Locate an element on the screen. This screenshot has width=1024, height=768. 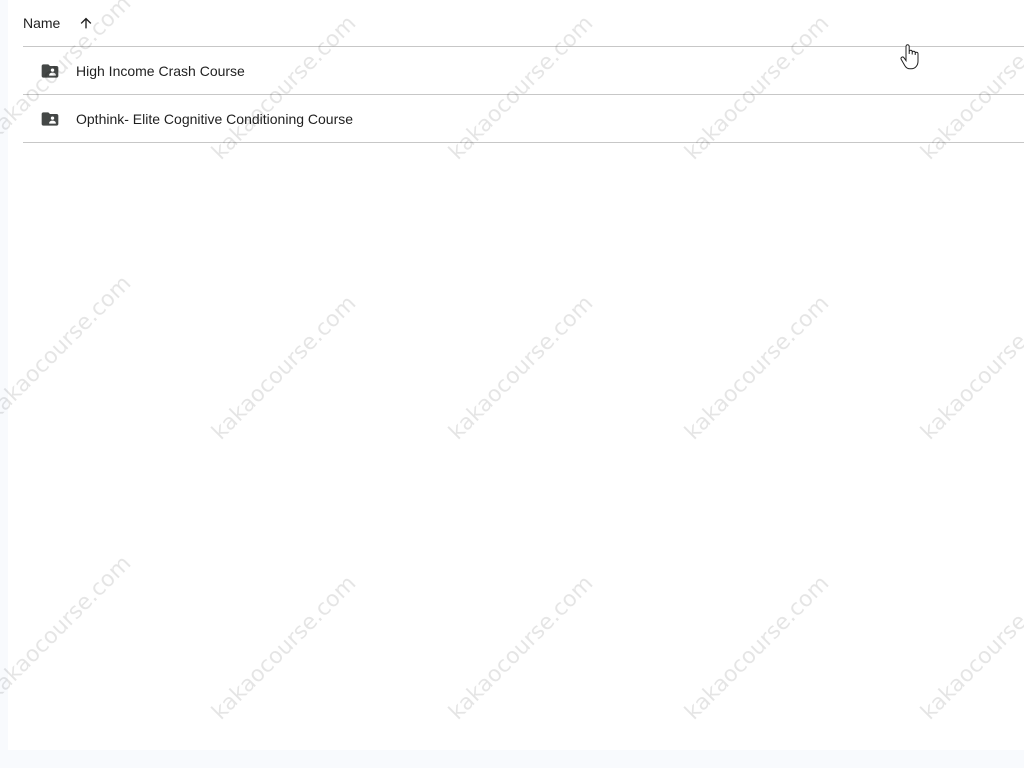
bottom-bar is located at coordinates (512, 759).